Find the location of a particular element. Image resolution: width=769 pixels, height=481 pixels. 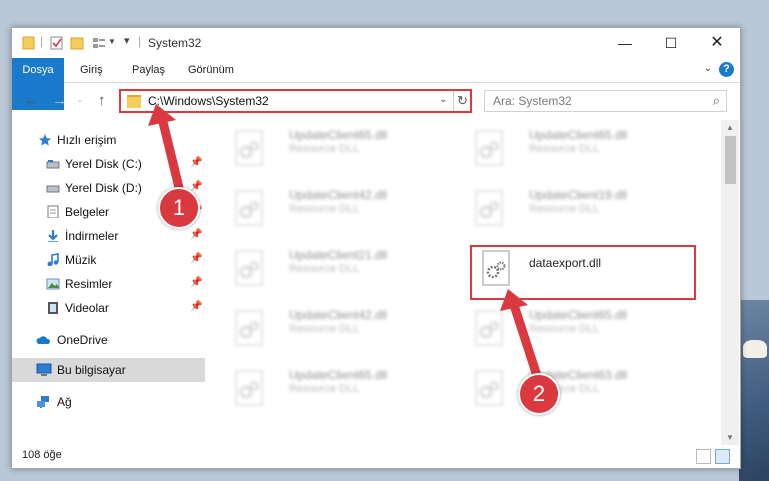

folder-icon is located at coordinates (28, 43).